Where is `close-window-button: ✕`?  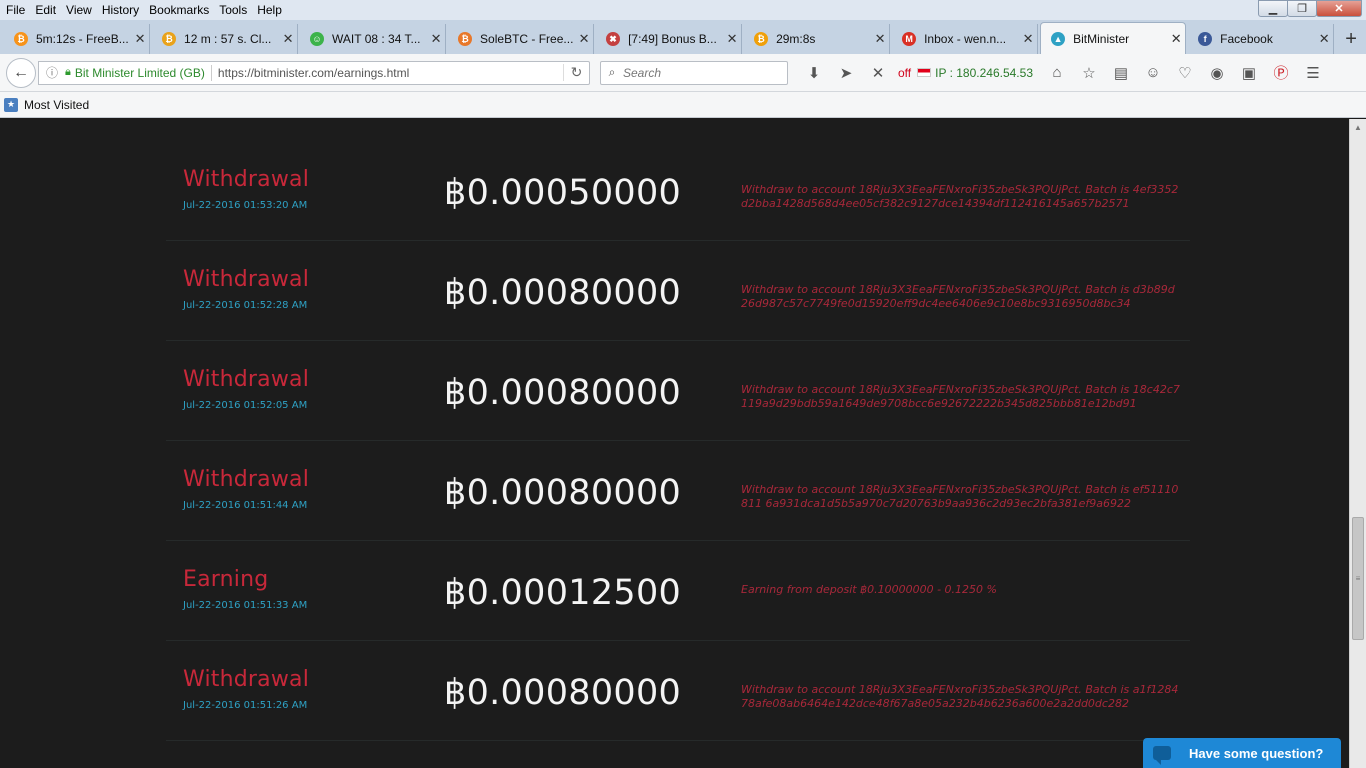 close-window-button: ✕ is located at coordinates (1339, 8).